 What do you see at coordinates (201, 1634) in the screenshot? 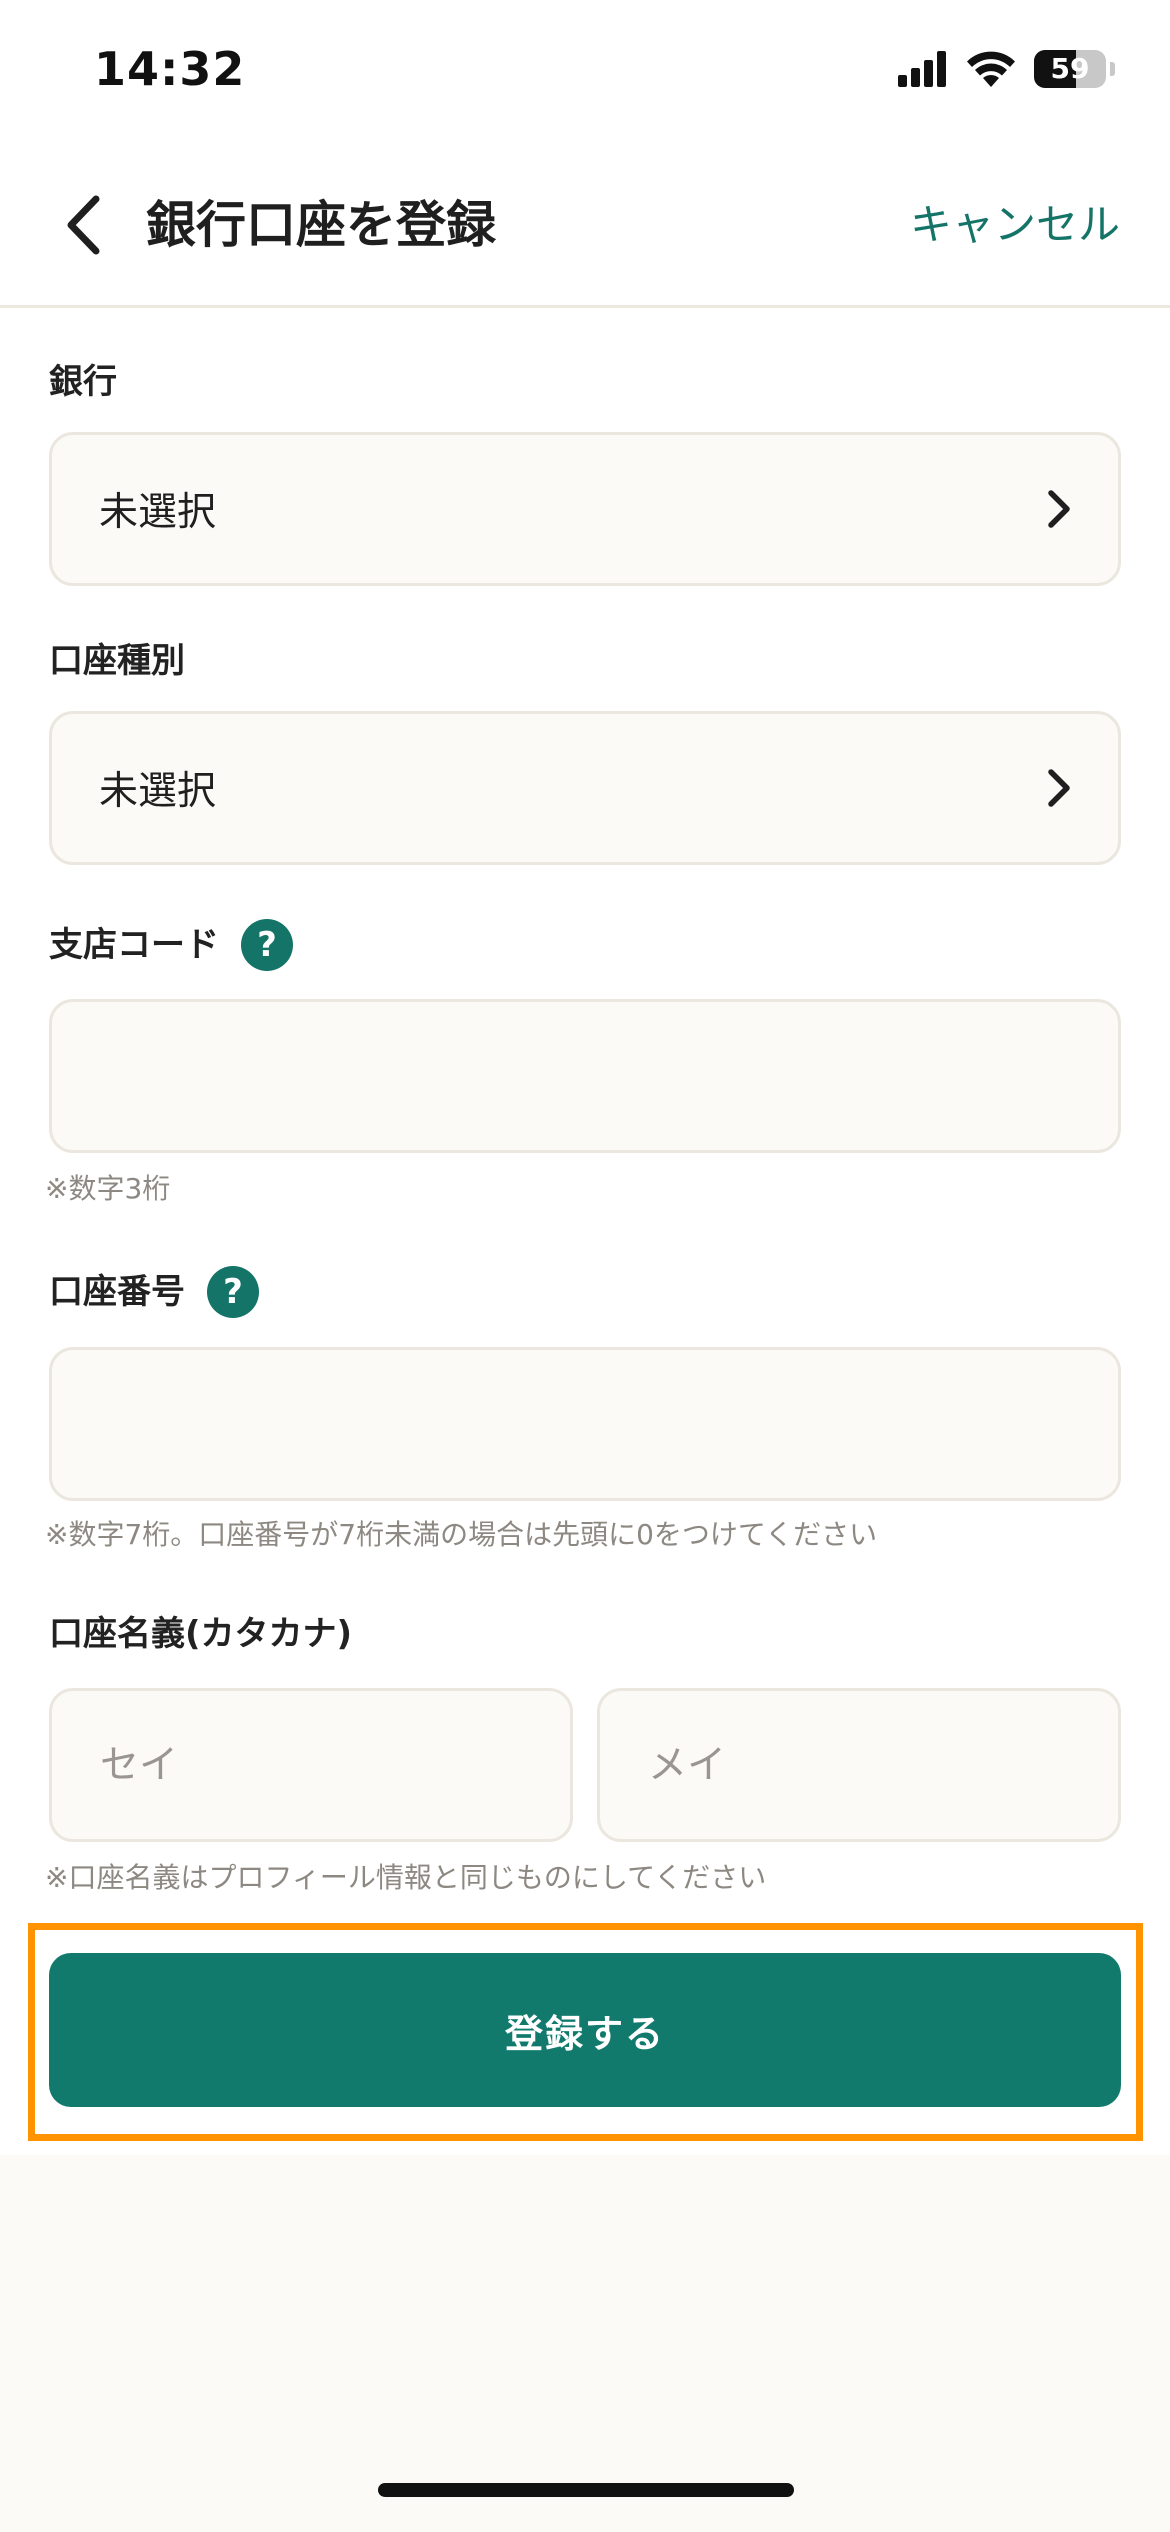
I see `account-name-label: 口座名義(カタカナ)` at bounding box center [201, 1634].